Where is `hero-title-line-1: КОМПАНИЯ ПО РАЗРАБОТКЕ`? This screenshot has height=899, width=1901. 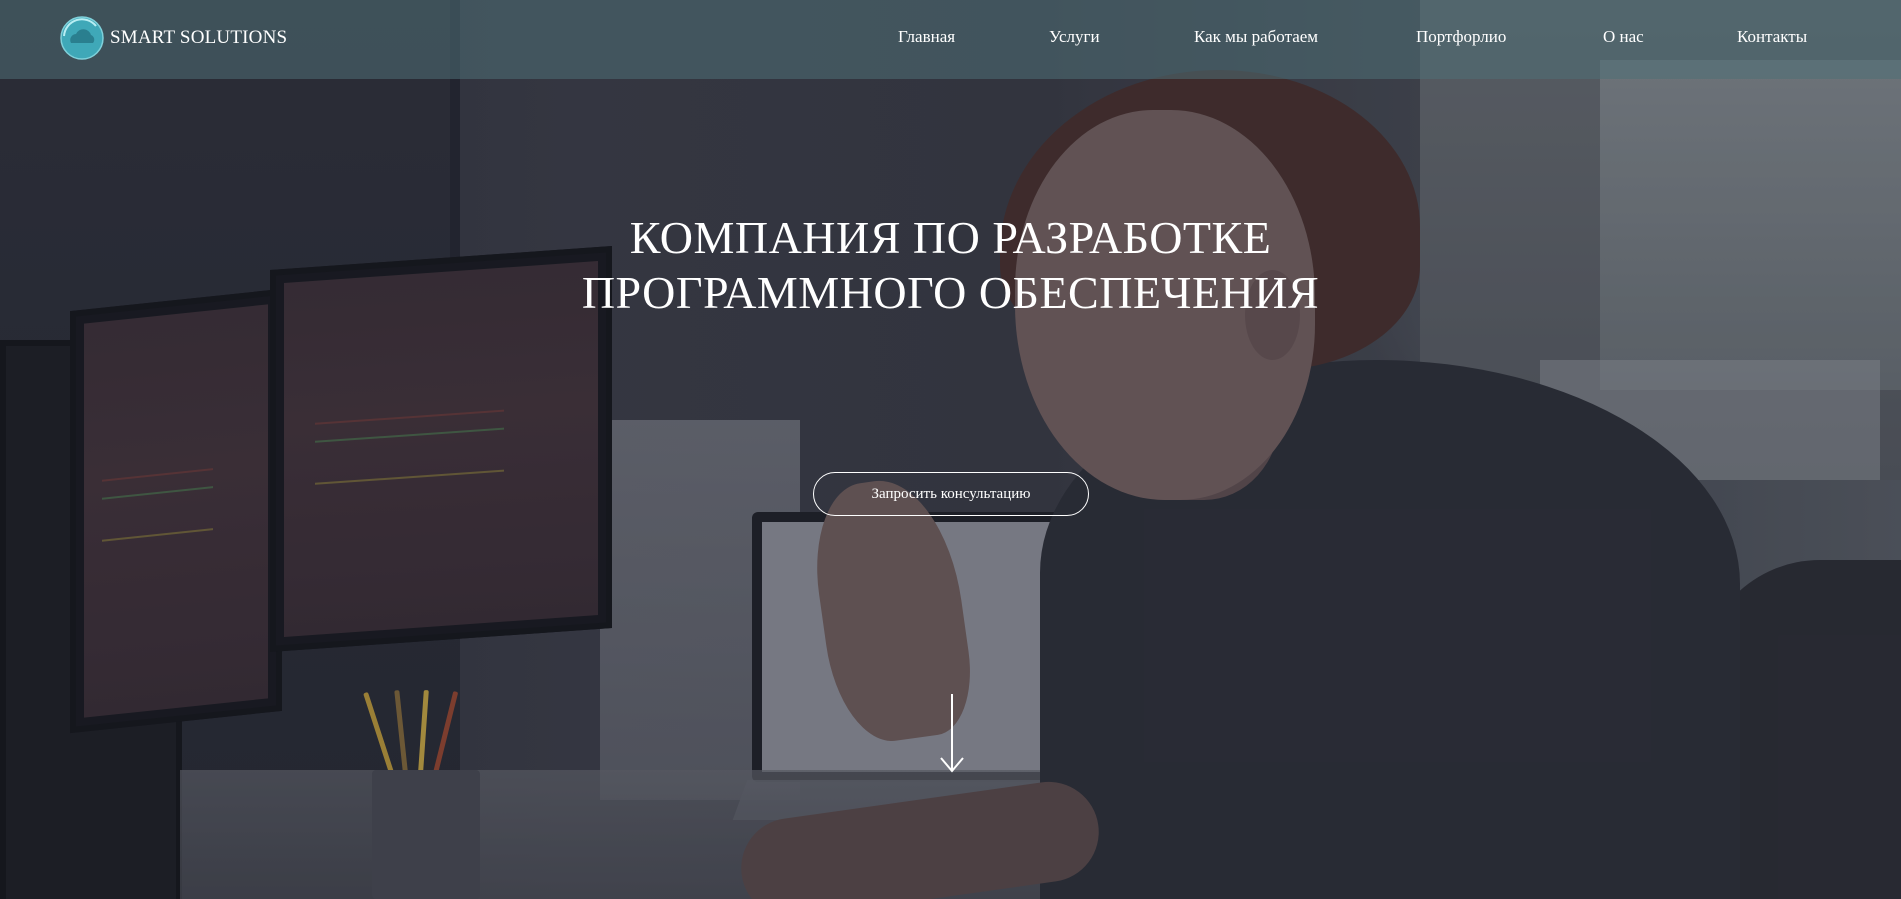 hero-title-line-1: КОМПАНИЯ ПО РАЗРАБОТКЕ is located at coordinates (950, 237).